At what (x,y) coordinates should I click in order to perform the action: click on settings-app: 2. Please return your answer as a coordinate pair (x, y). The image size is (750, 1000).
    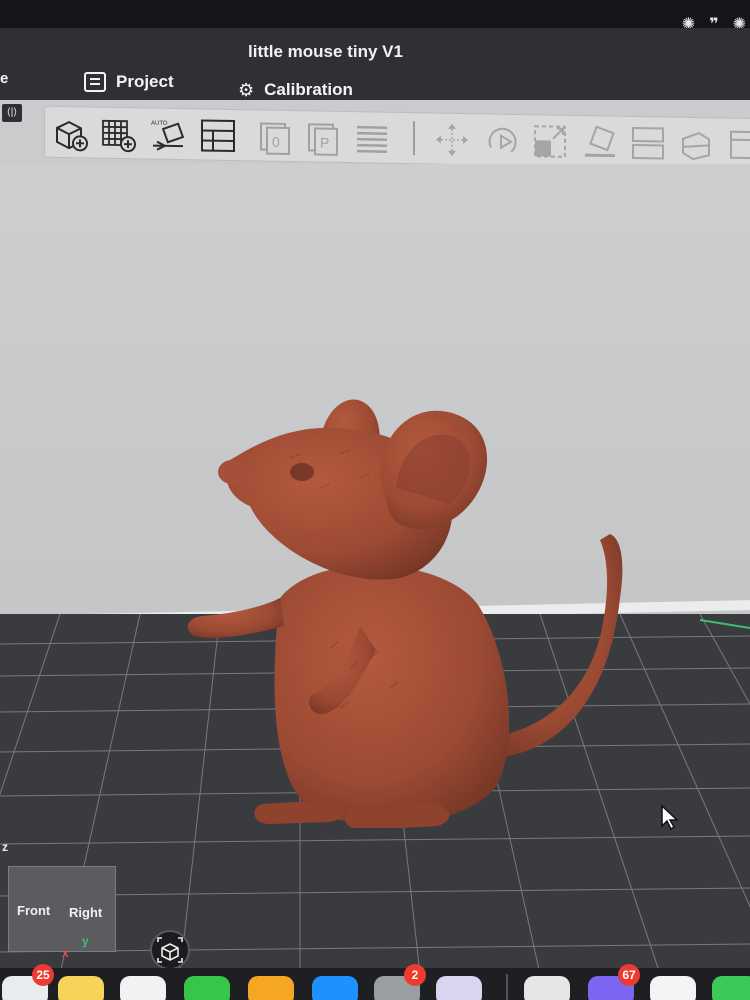
    Looking at the image, I should click on (400, 982).